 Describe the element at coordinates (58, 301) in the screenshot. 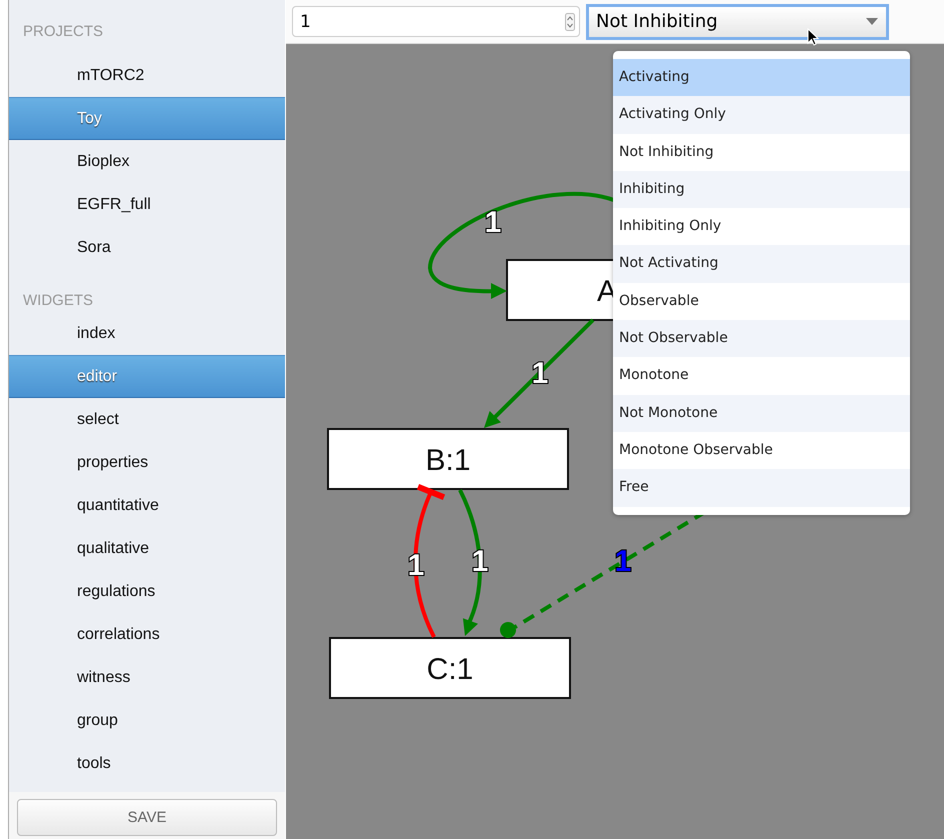

I see `section-header: WIDGETS` at that location.